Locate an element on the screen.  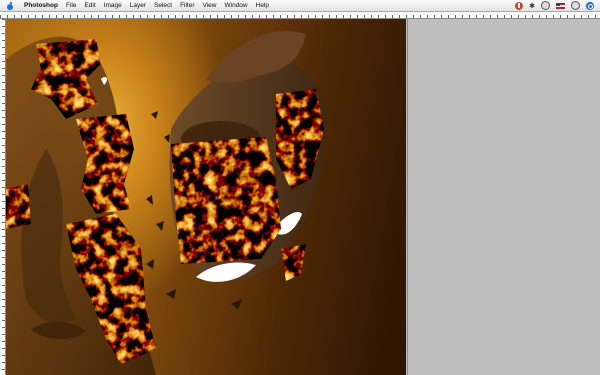
menu-extras: ✱ is located at coordinates (557, 5).